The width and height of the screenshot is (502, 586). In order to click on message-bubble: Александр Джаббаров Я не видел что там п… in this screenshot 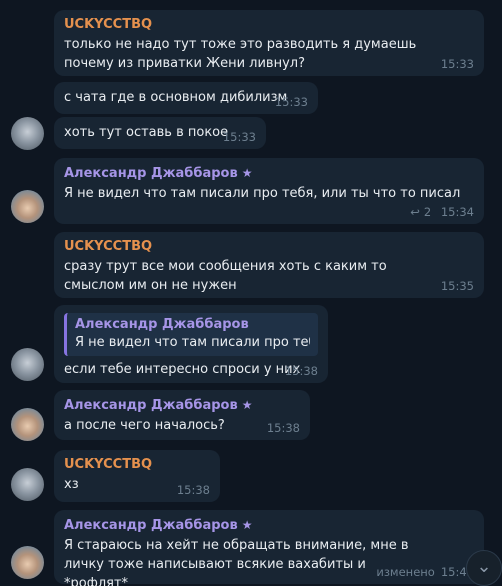, I will do `click(191, 344)`.